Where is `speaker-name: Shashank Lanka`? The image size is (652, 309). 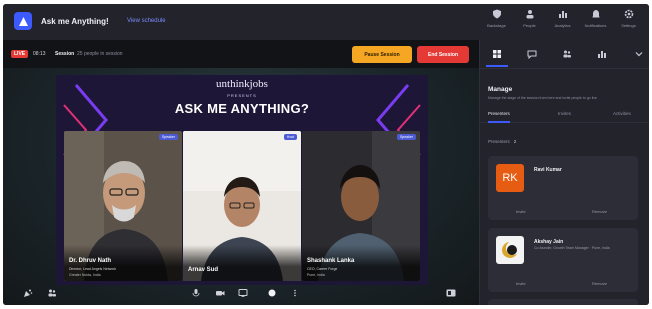 speaker-name: Shashank Lanka is located at coordinates (331, 261).